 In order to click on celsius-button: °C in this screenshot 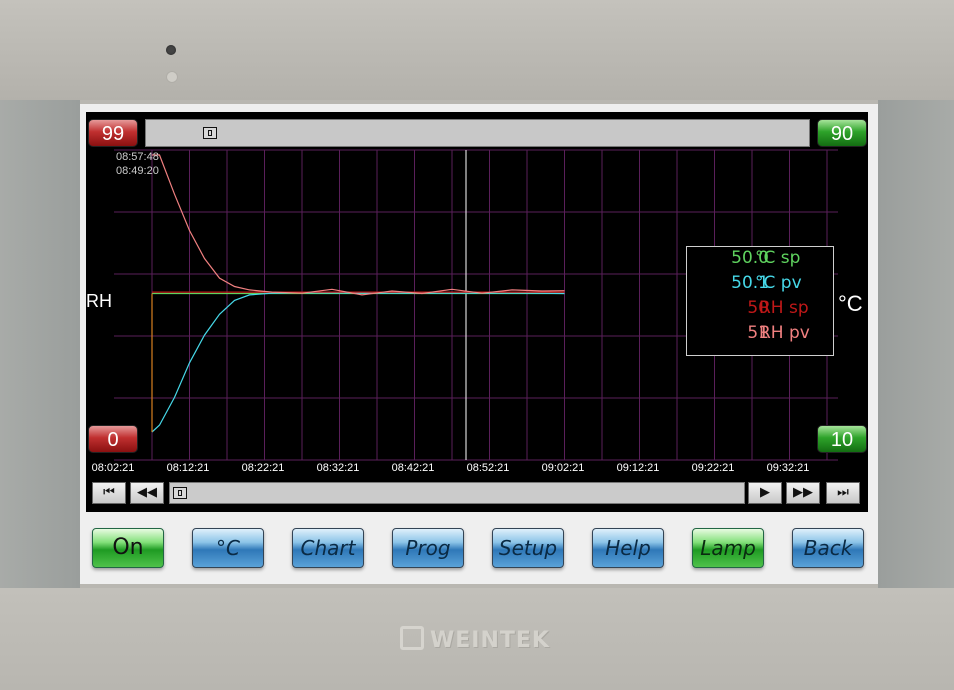, I will do `click(228, 548)`.